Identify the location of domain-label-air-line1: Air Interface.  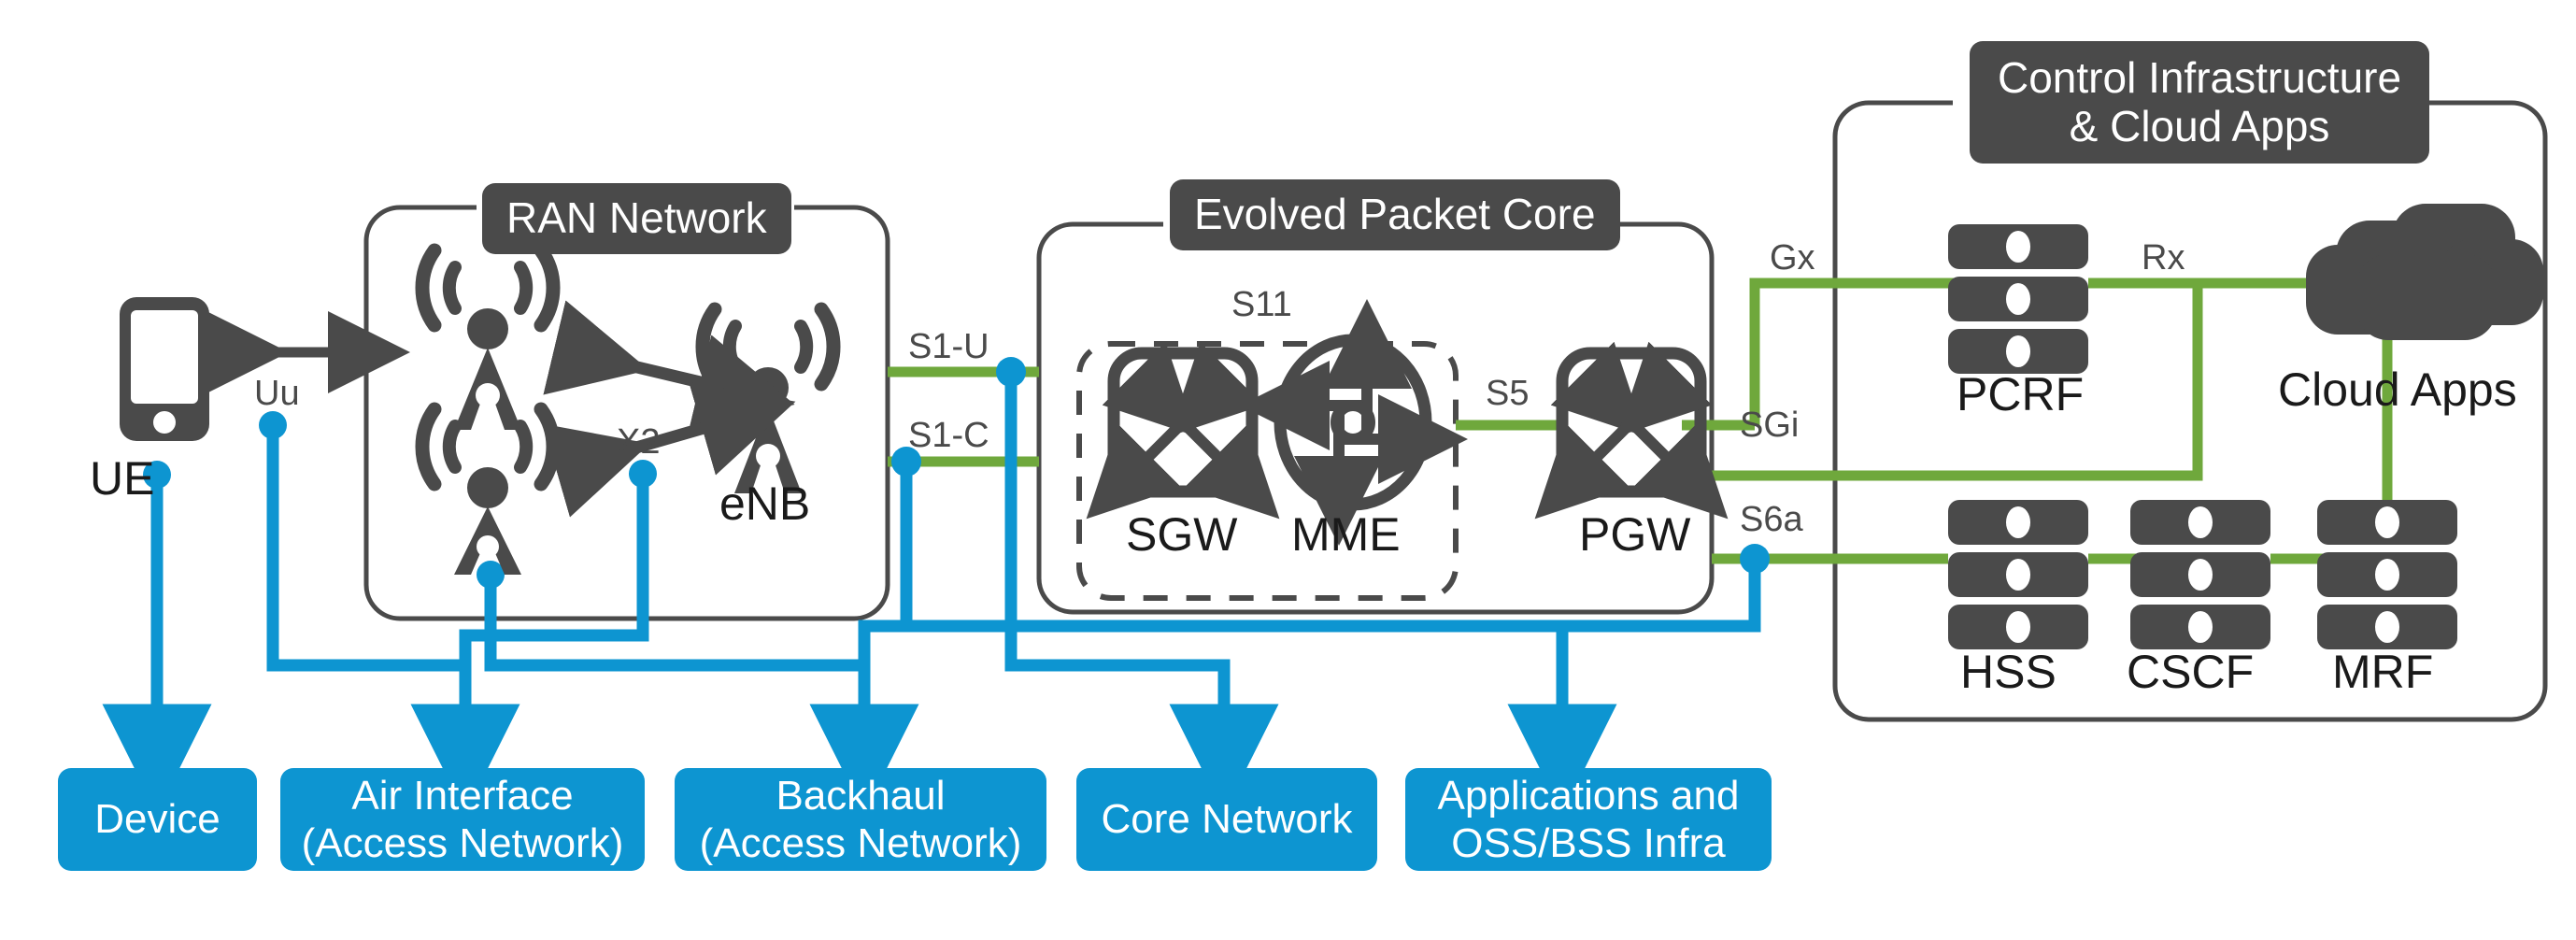
(463, 795).